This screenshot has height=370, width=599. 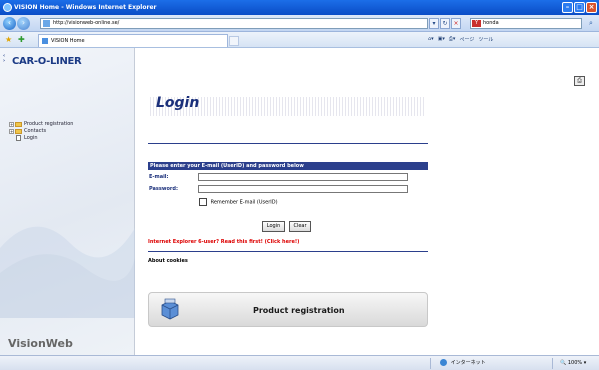 What do you see at coordinates (203, 202) in the screenshot?
I see `remember-checkbox` at bounding box center [203, 202].